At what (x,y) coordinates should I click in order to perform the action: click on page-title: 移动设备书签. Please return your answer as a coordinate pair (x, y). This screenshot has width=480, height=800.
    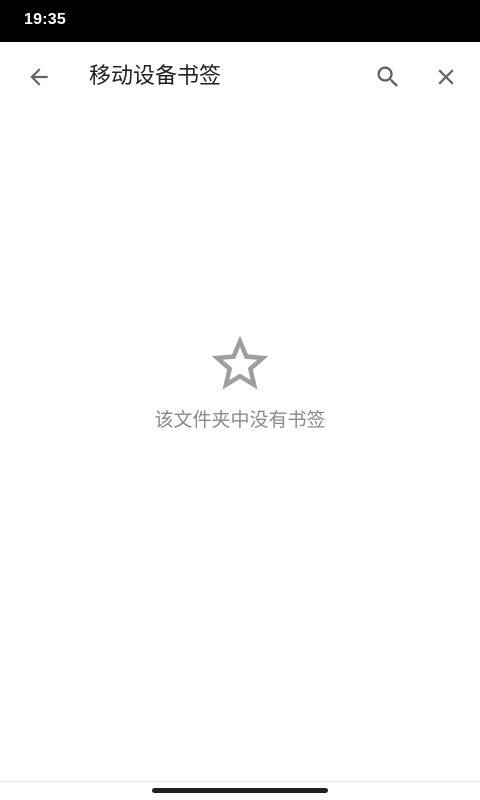
    Looking at the image, I should click on (155, 76).